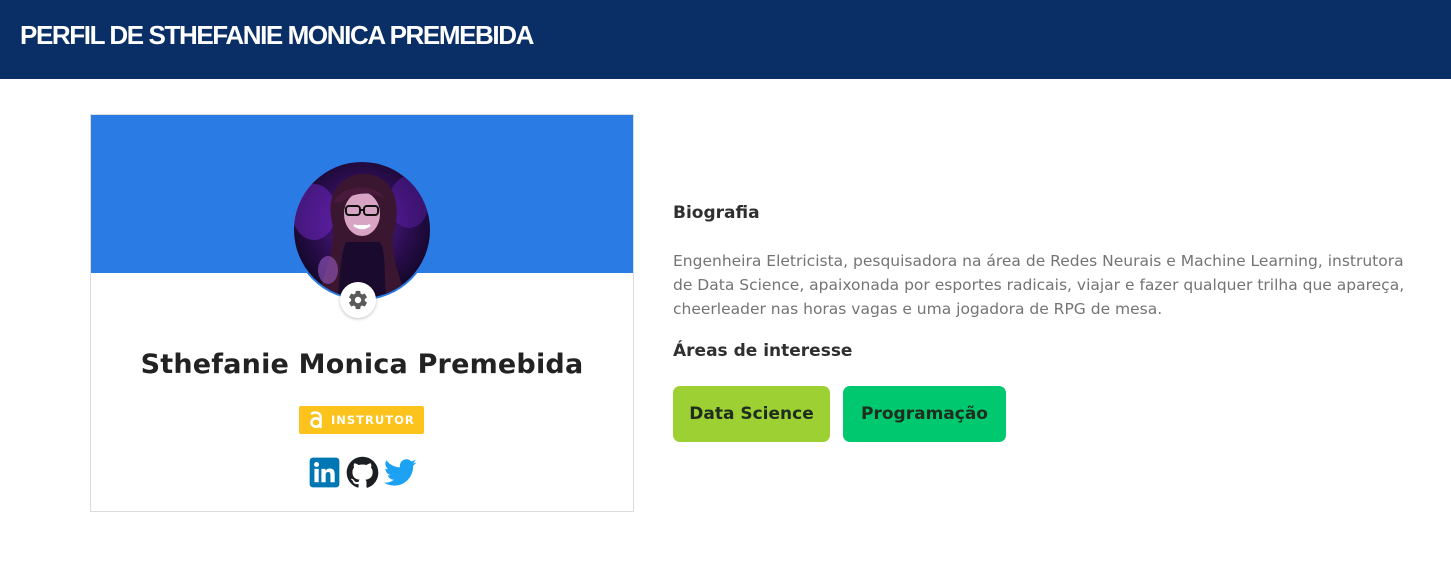  I want to click on twitter-link, so click(400, 472).